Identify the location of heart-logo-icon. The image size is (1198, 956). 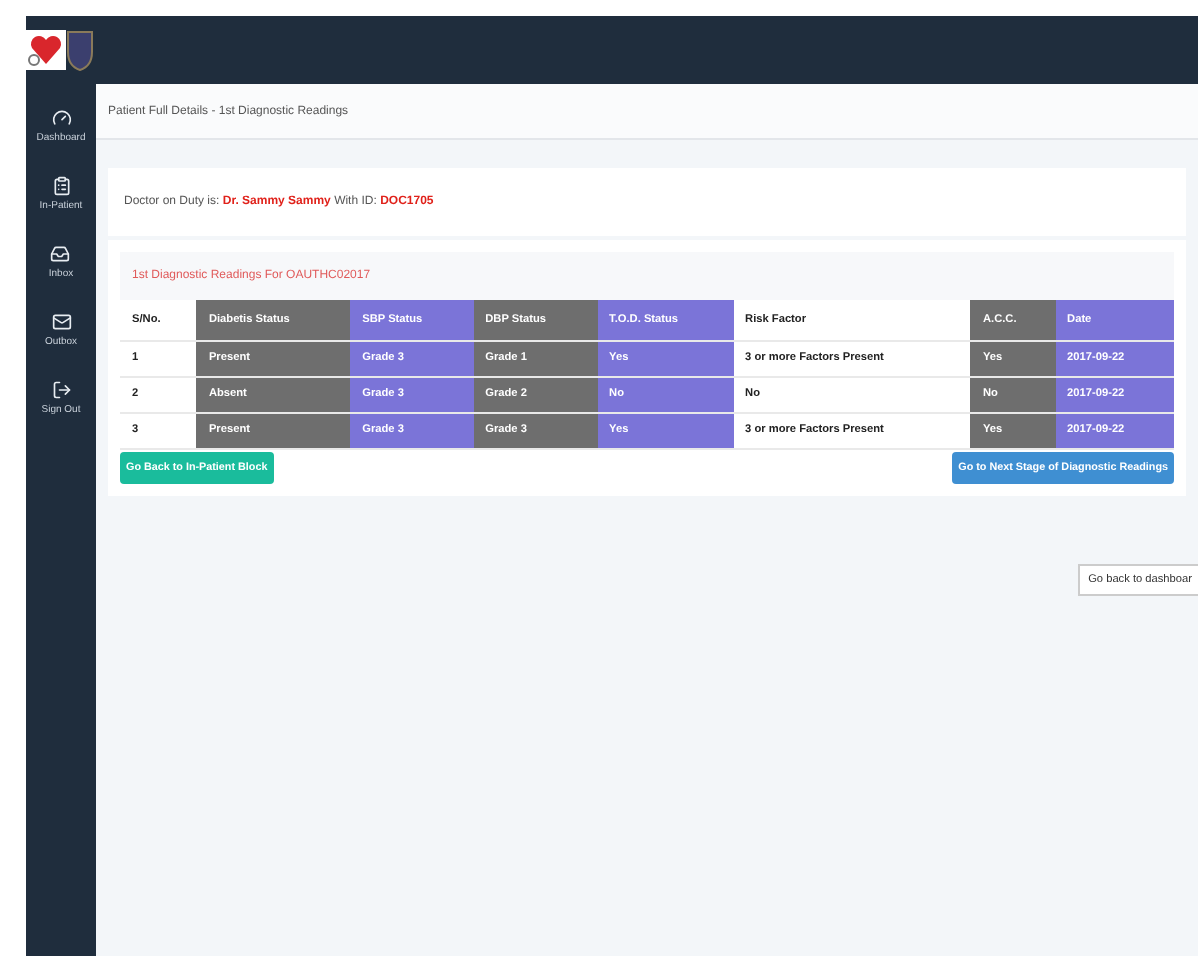
(46, 50).